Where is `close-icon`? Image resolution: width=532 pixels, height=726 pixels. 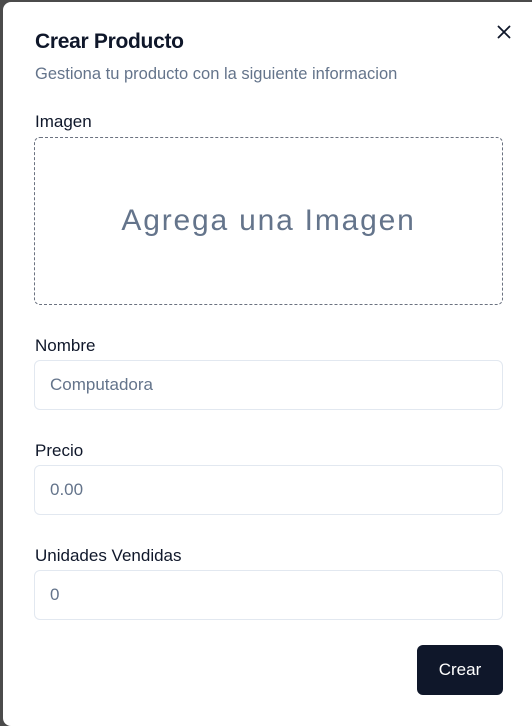 close-icon is located at coordinates (504, 32).